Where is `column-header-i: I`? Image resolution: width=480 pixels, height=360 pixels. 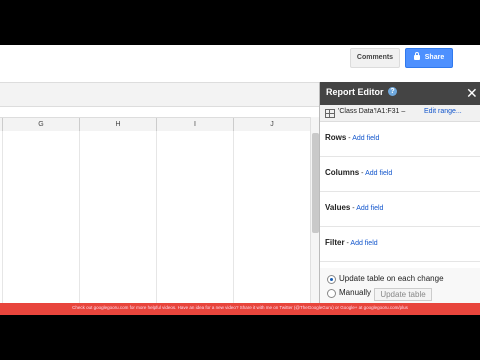
column-header-i: I is located at coordinates (195, 124).